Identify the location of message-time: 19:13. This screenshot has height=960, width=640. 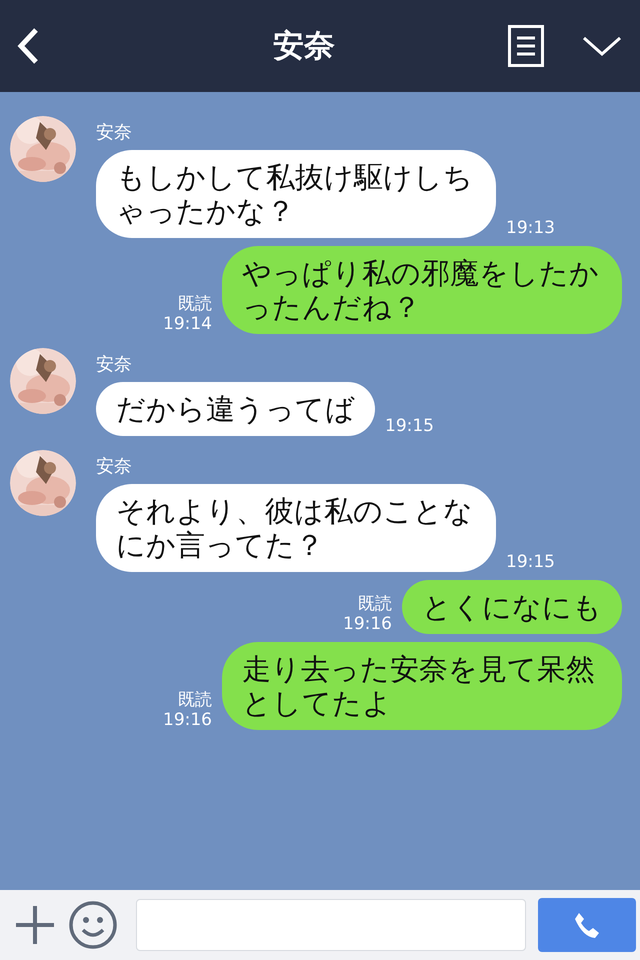
(530, 228).